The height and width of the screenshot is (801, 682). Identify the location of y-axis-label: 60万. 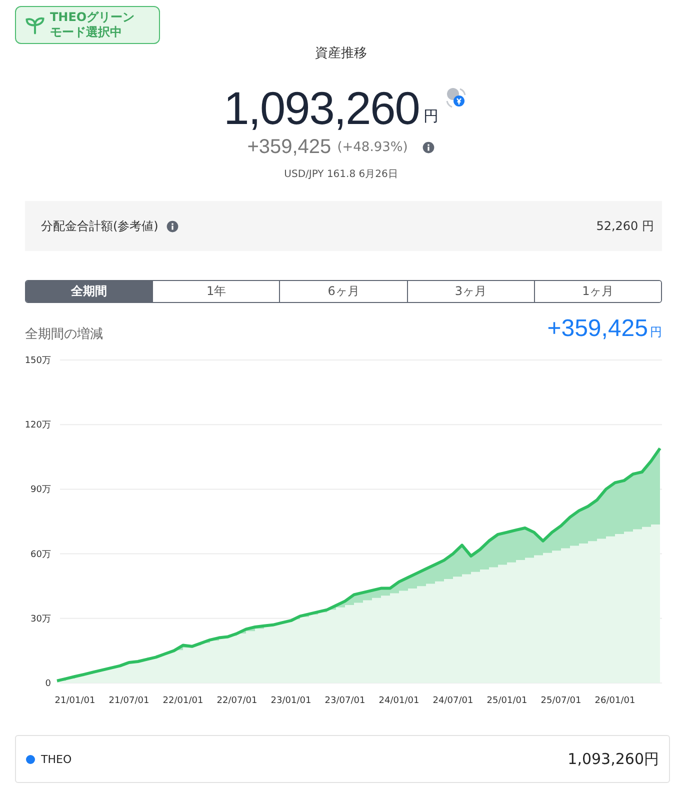
(40, 555).